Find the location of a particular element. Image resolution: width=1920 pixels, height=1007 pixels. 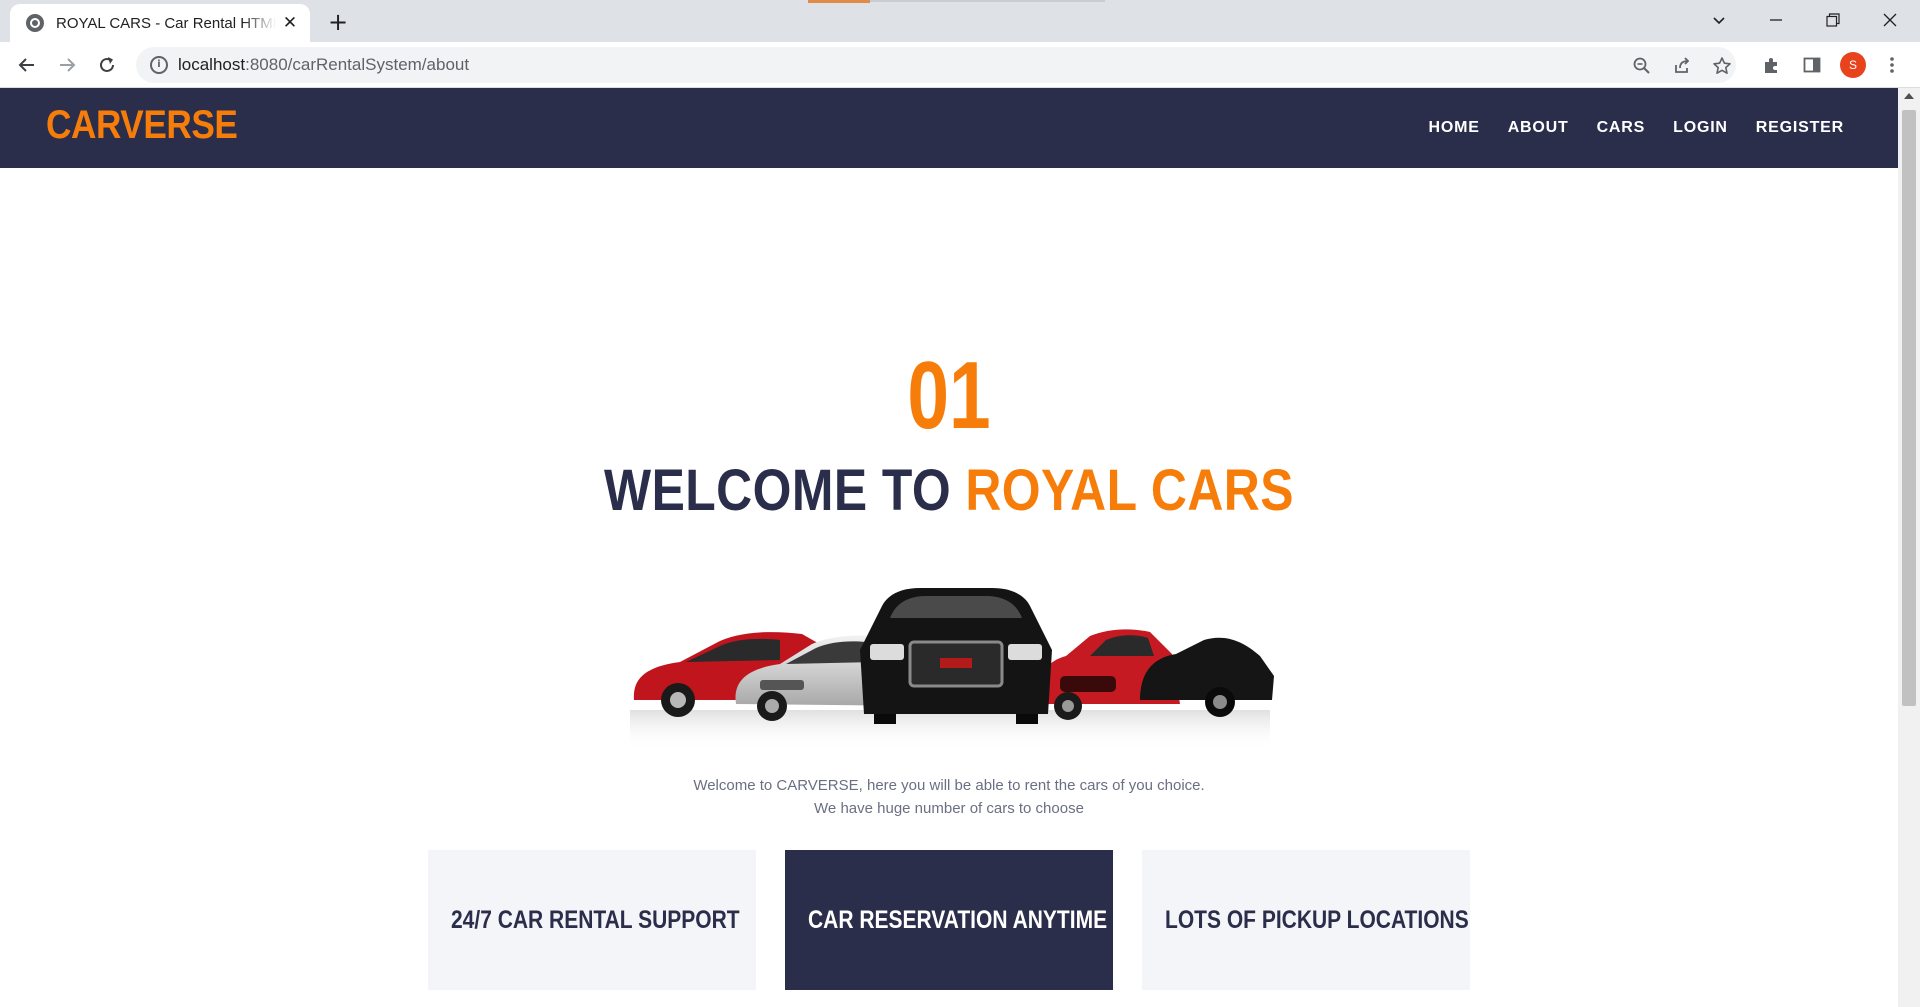

new-tab-button: + is located at coordinates (338, 22).